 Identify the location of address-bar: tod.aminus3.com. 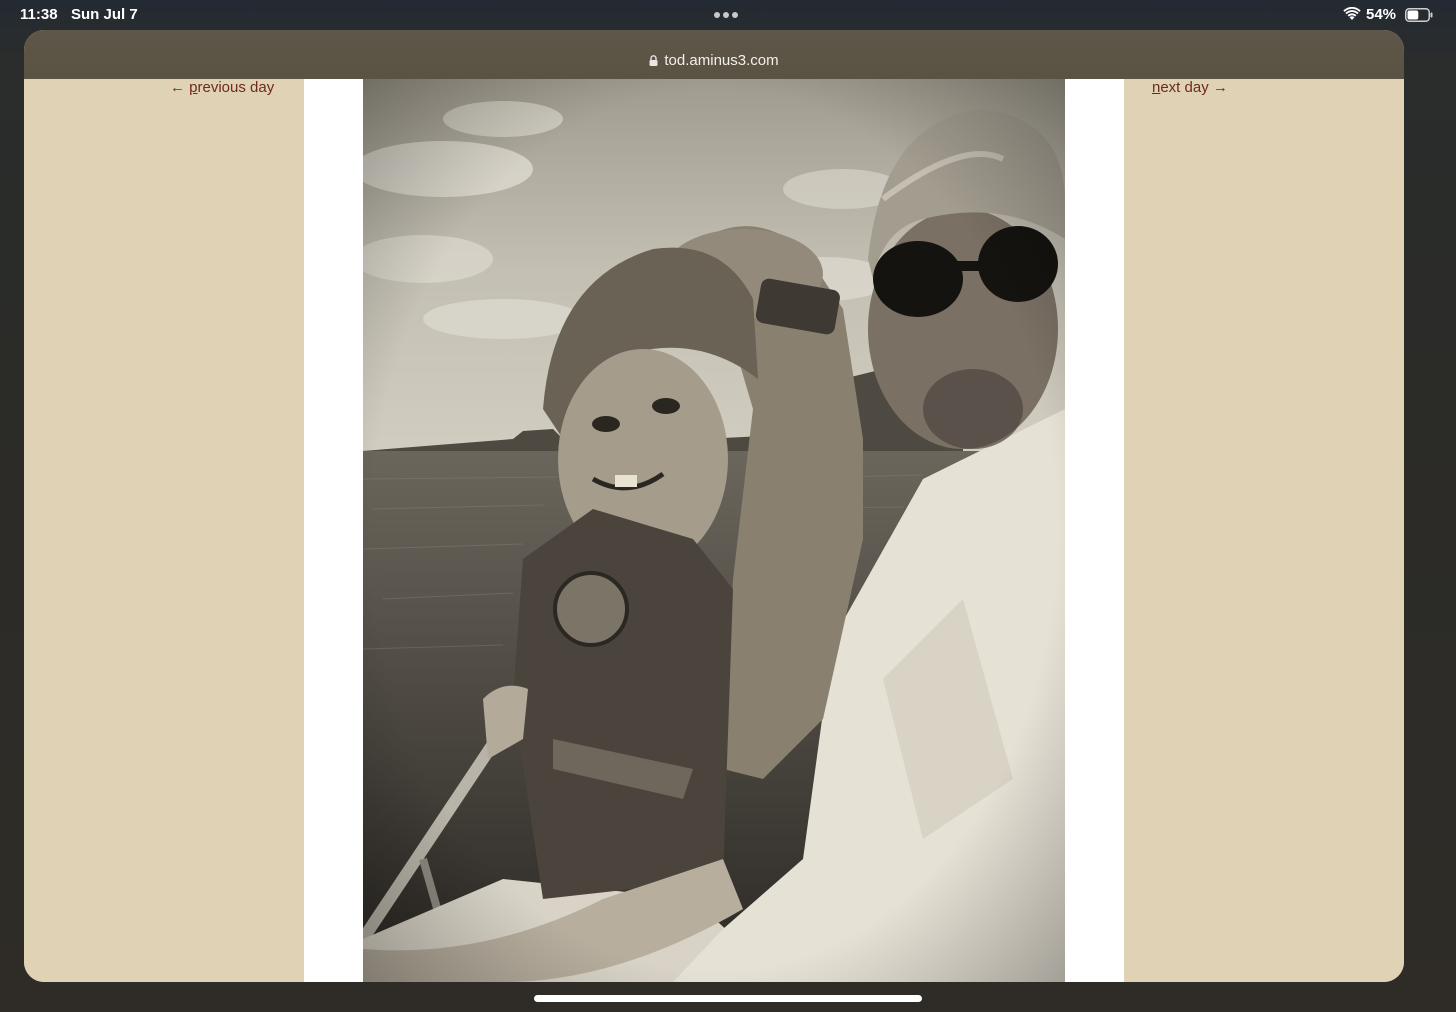
(714, 54).